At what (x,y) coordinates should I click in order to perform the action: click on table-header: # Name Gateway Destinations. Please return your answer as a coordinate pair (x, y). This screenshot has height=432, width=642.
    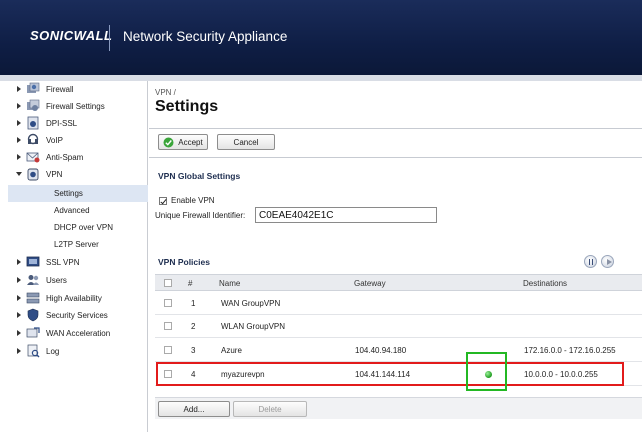
    Looking at the image, I should click on (398, 282).